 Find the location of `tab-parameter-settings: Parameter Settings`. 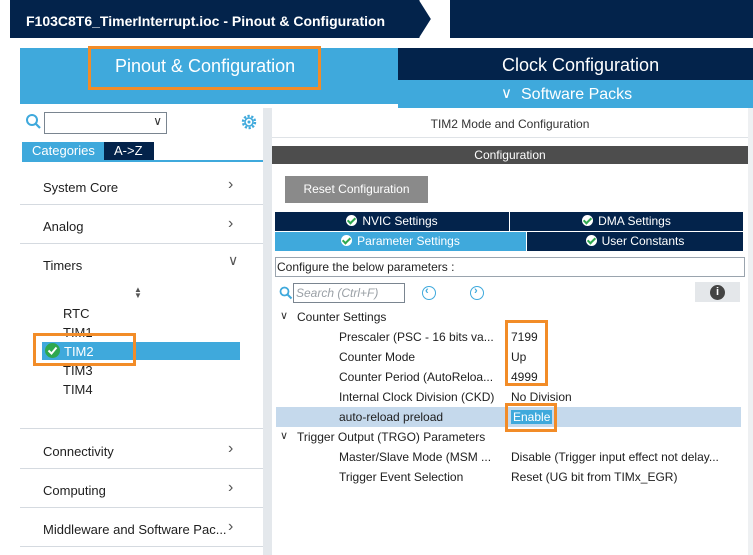

tab-parameter-settings: Parameter Settings is located at coordinates (400, 241).